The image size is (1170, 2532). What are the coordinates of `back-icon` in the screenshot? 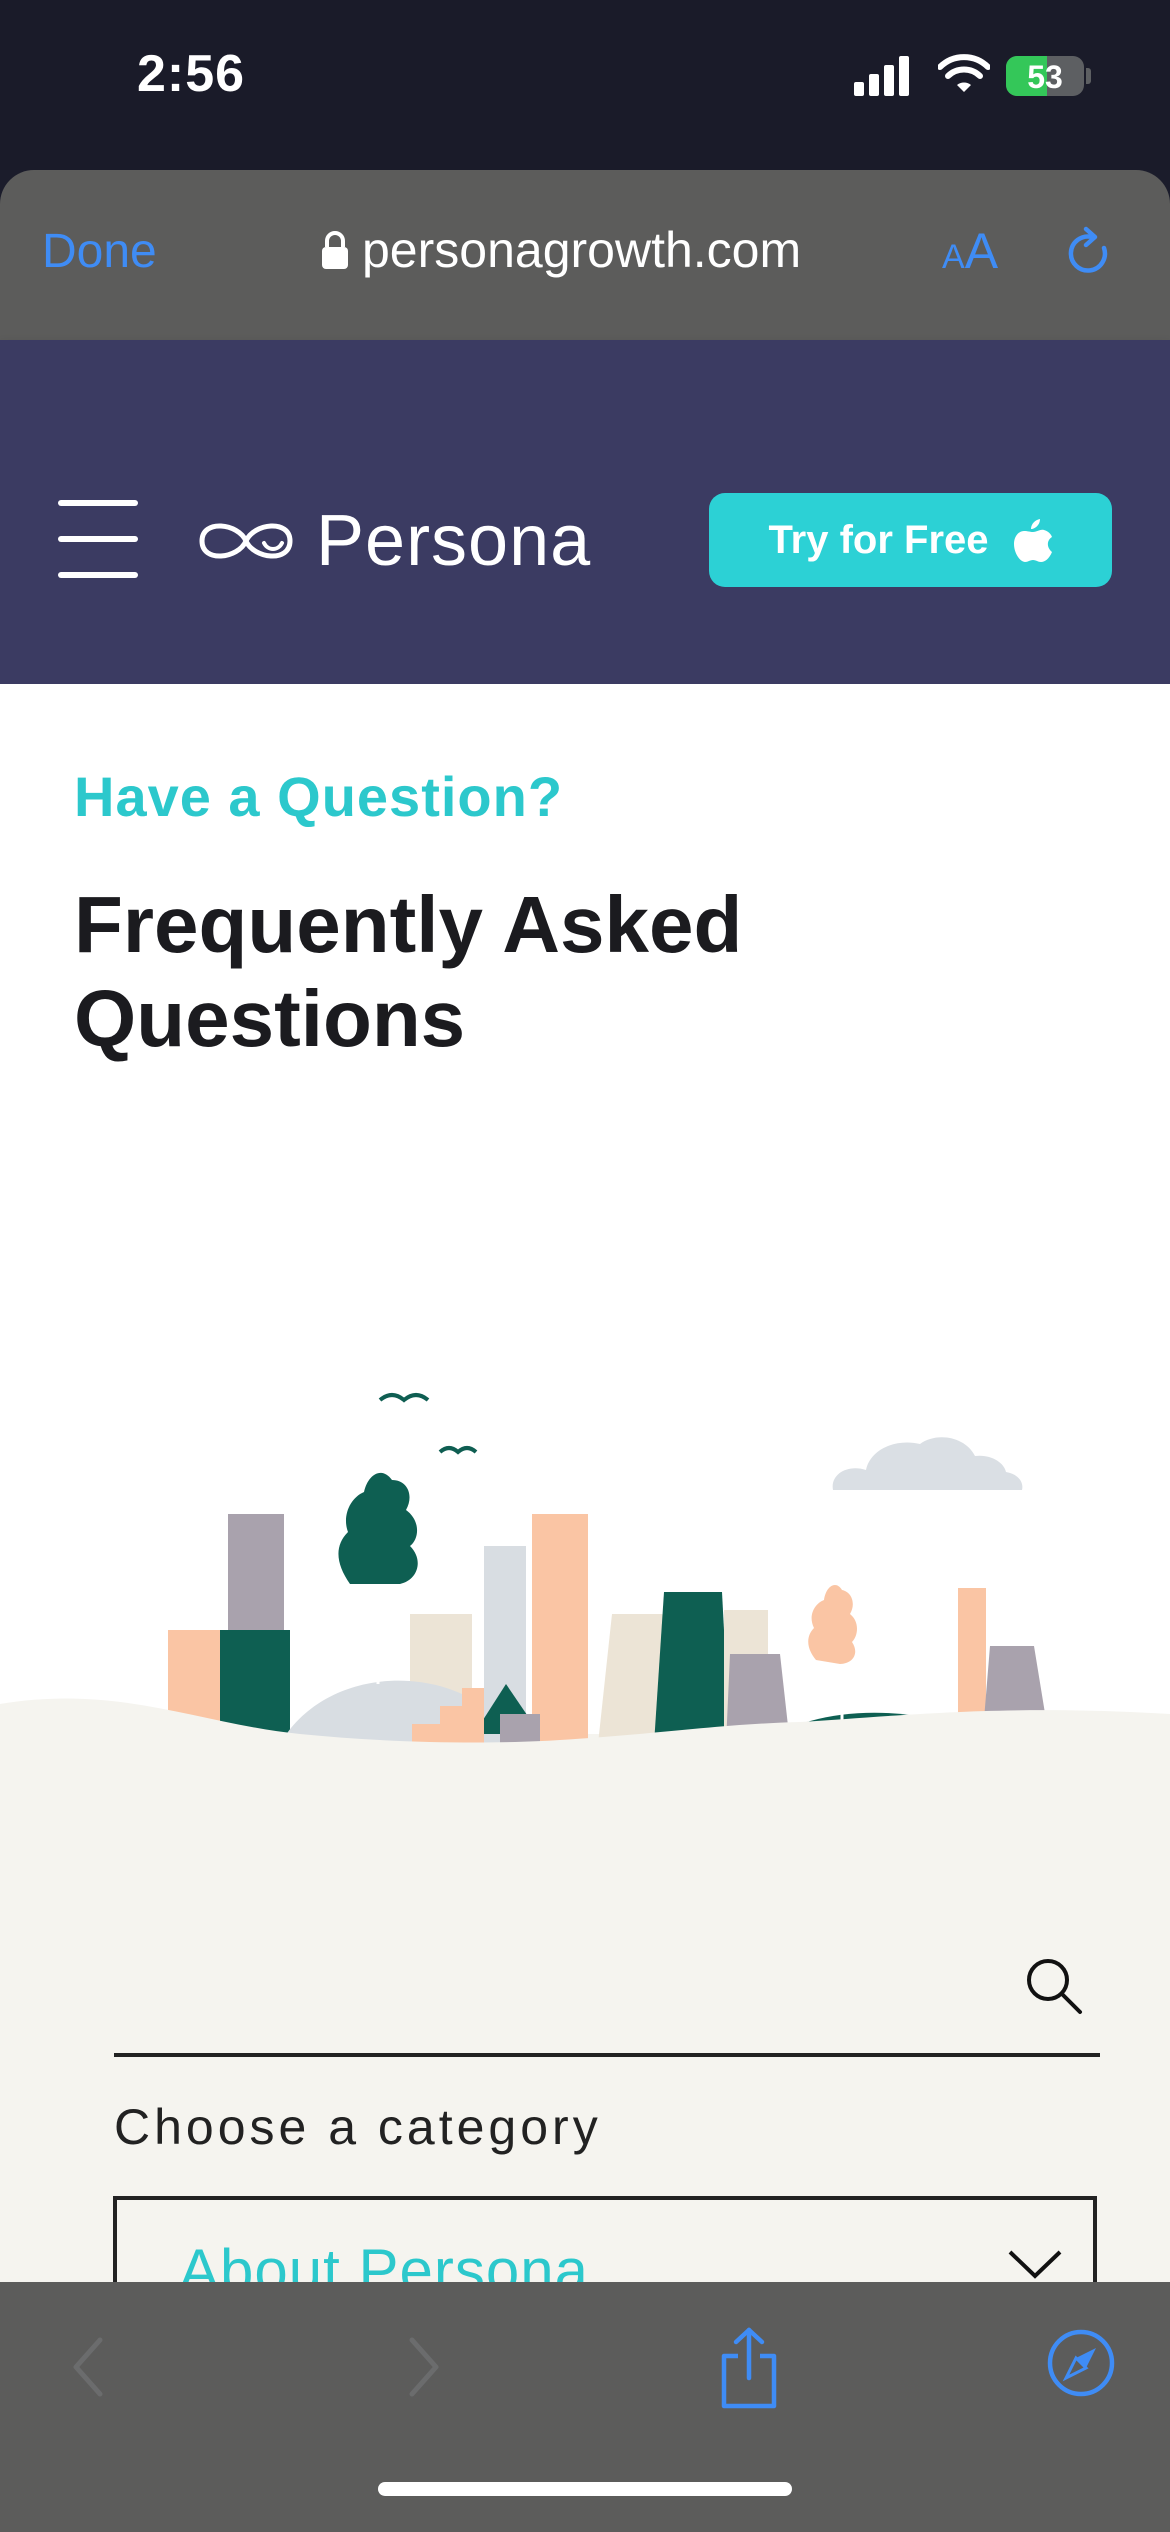 It's located at (88, 2367).